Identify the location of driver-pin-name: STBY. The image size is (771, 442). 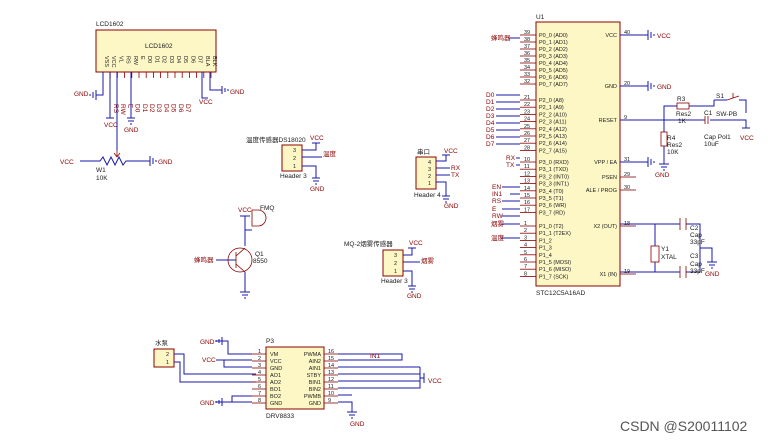
(314, 376).